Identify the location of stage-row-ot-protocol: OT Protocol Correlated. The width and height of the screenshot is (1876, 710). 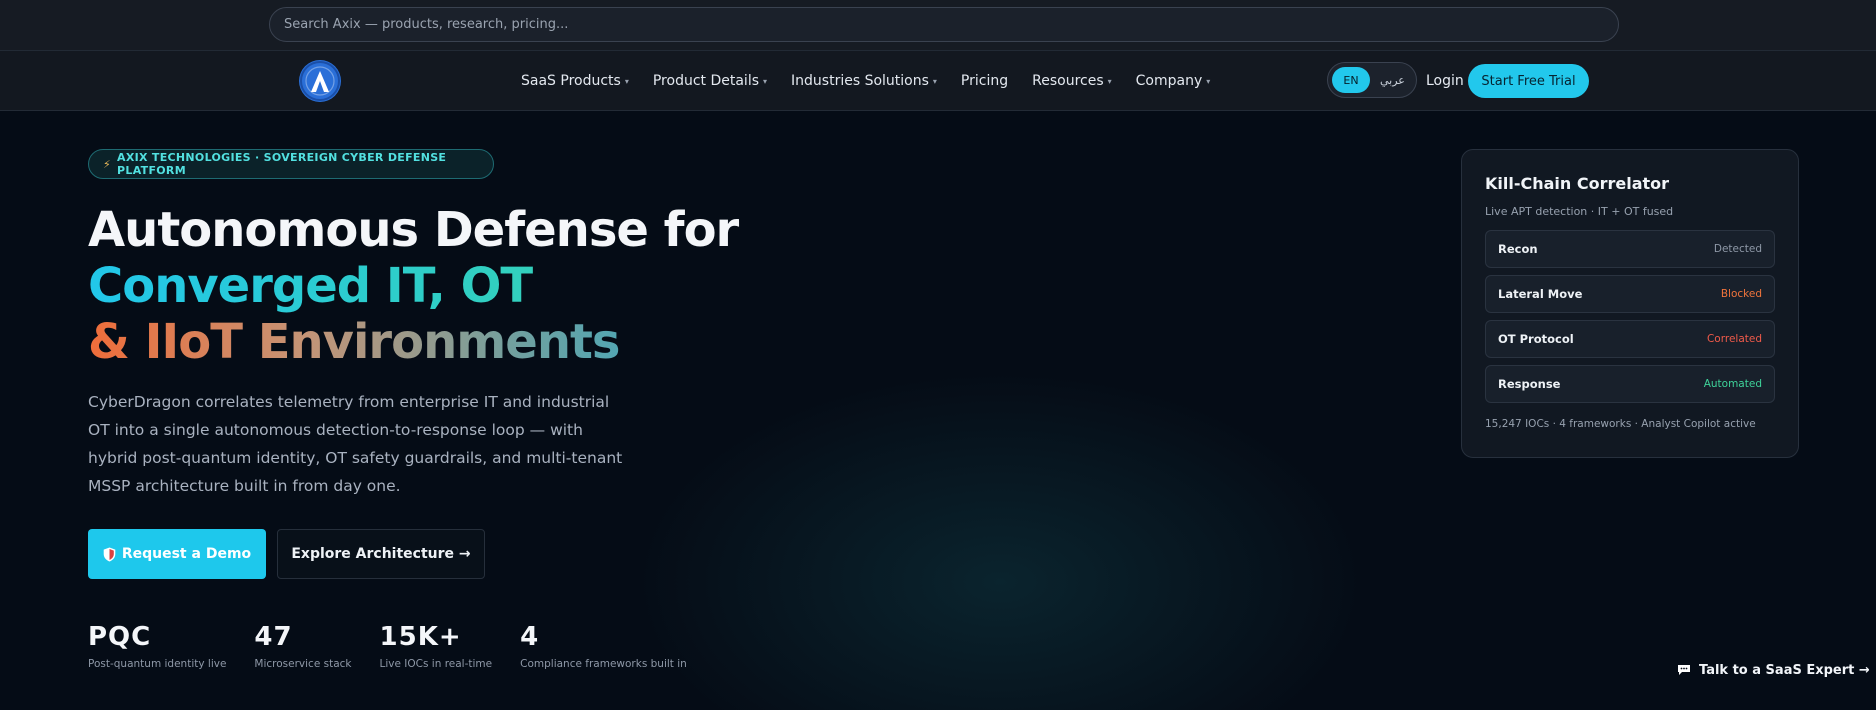
(1630, 339).